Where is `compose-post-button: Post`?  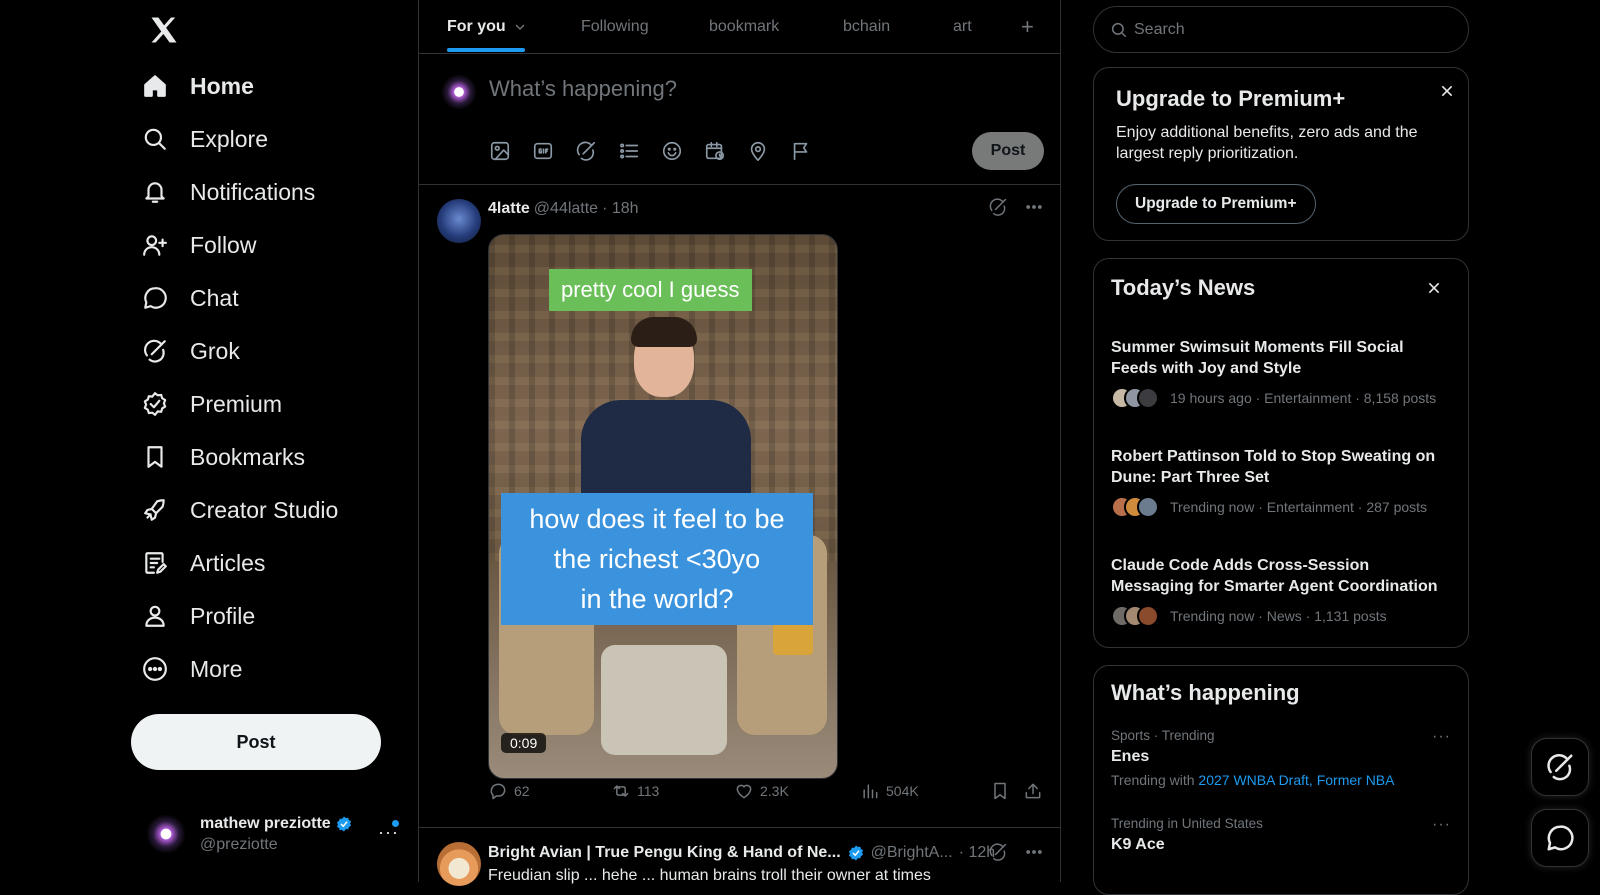
compose-post-button: Post is located at coordinates (1008, 151).